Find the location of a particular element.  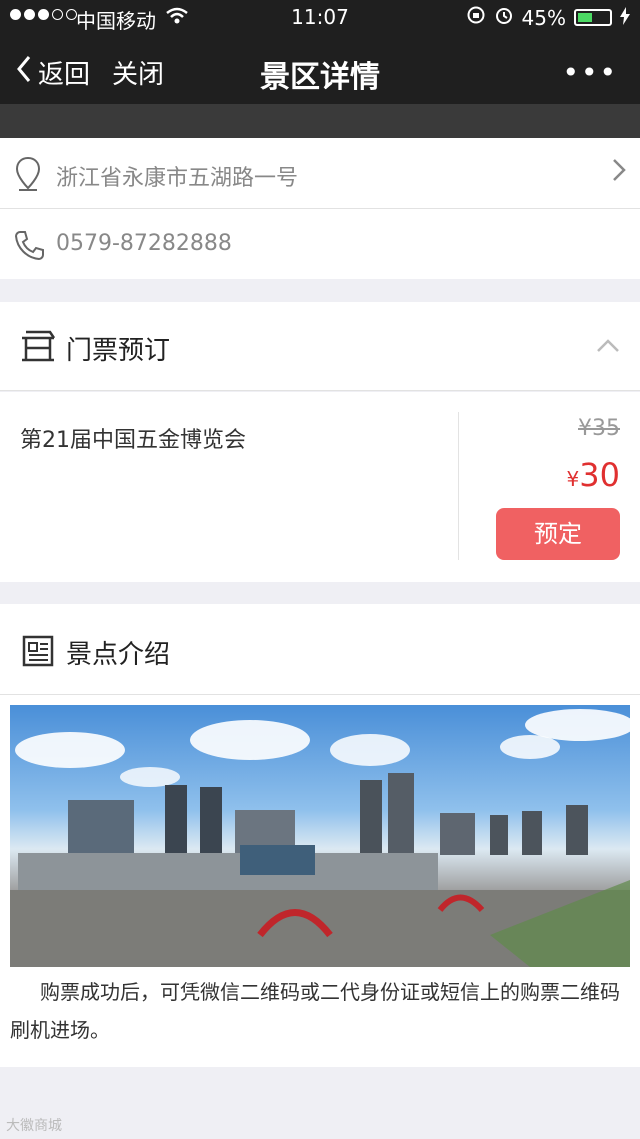

watermark: 大徽商城 is located at coordinates (34, 1126).